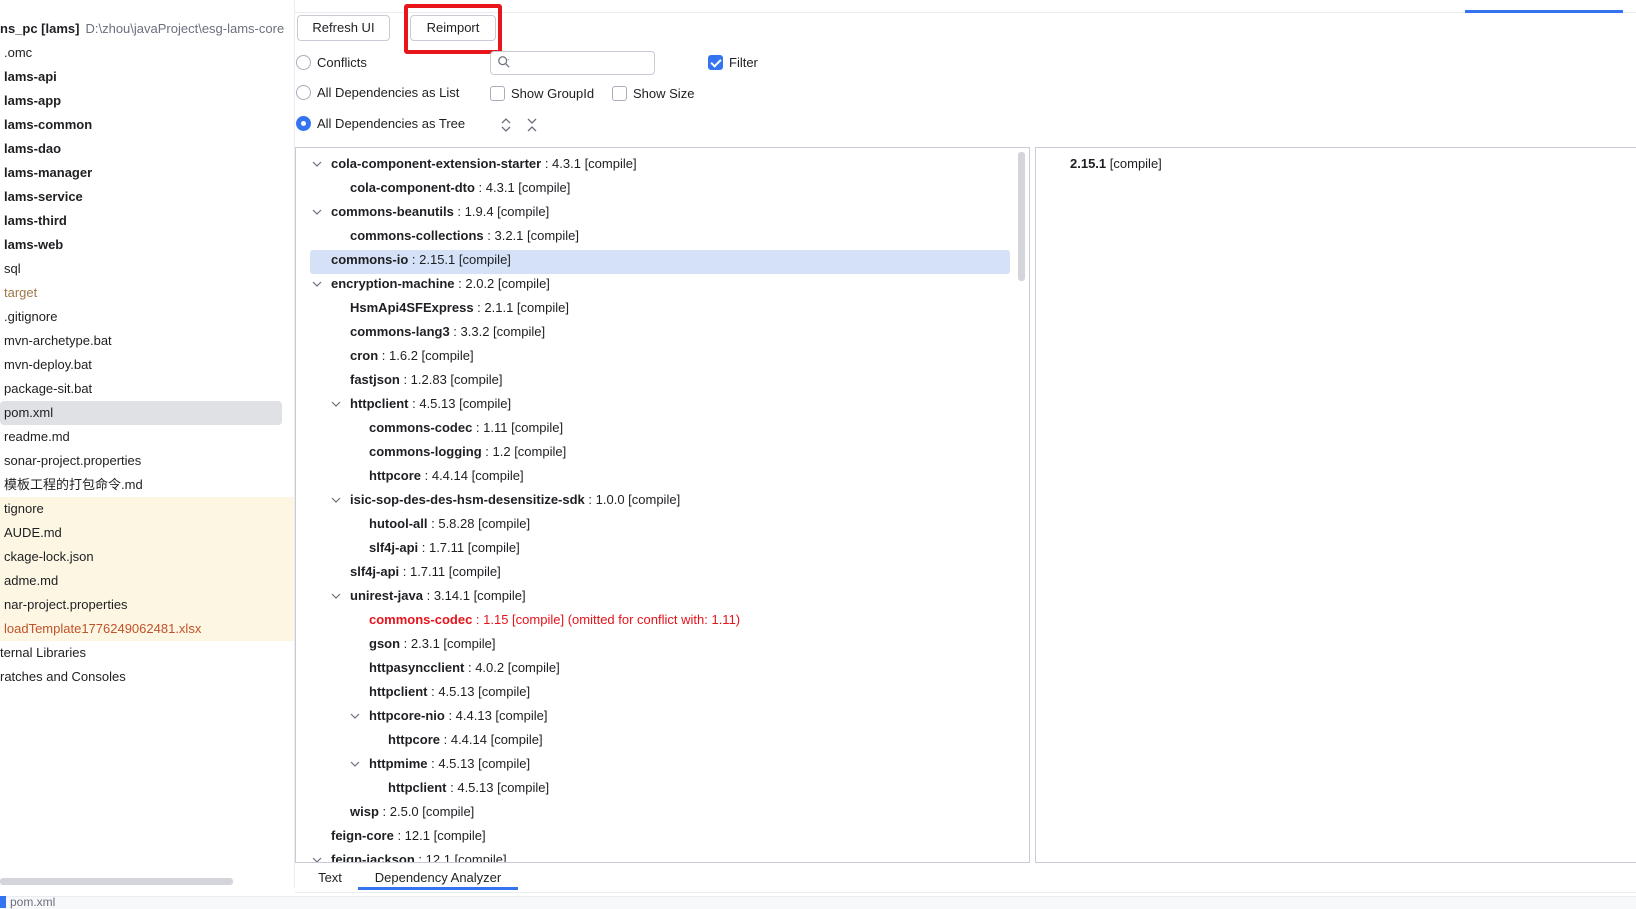 Image resolution: width=1636 pixels, height=909 pixels. Describe the element at coordinates (458, 716) in the screenshot. I see `dependency-row: httpcore-nio : 4.4.13 [compile]` at that location.